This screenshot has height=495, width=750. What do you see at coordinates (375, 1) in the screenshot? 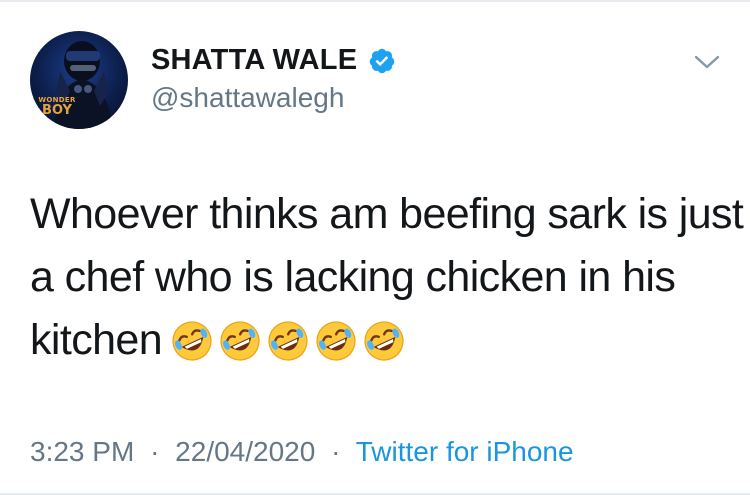
I see `top-divider` at bounding box center [375, 1].